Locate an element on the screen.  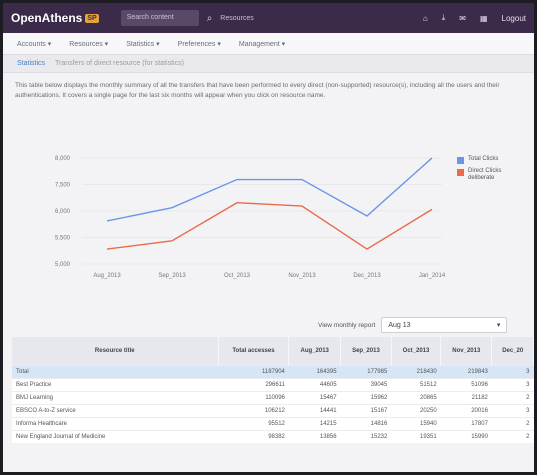
x-tick-label: Sep_2013 is located at coordinates (172, 276).